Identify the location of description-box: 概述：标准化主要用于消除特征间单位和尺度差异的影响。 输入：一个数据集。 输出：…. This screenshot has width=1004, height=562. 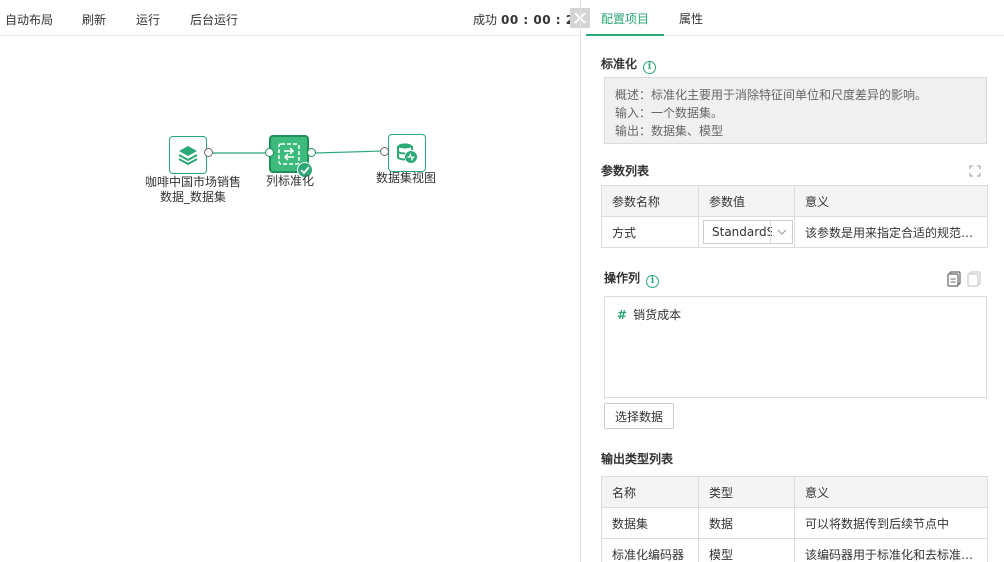
(795, 110).